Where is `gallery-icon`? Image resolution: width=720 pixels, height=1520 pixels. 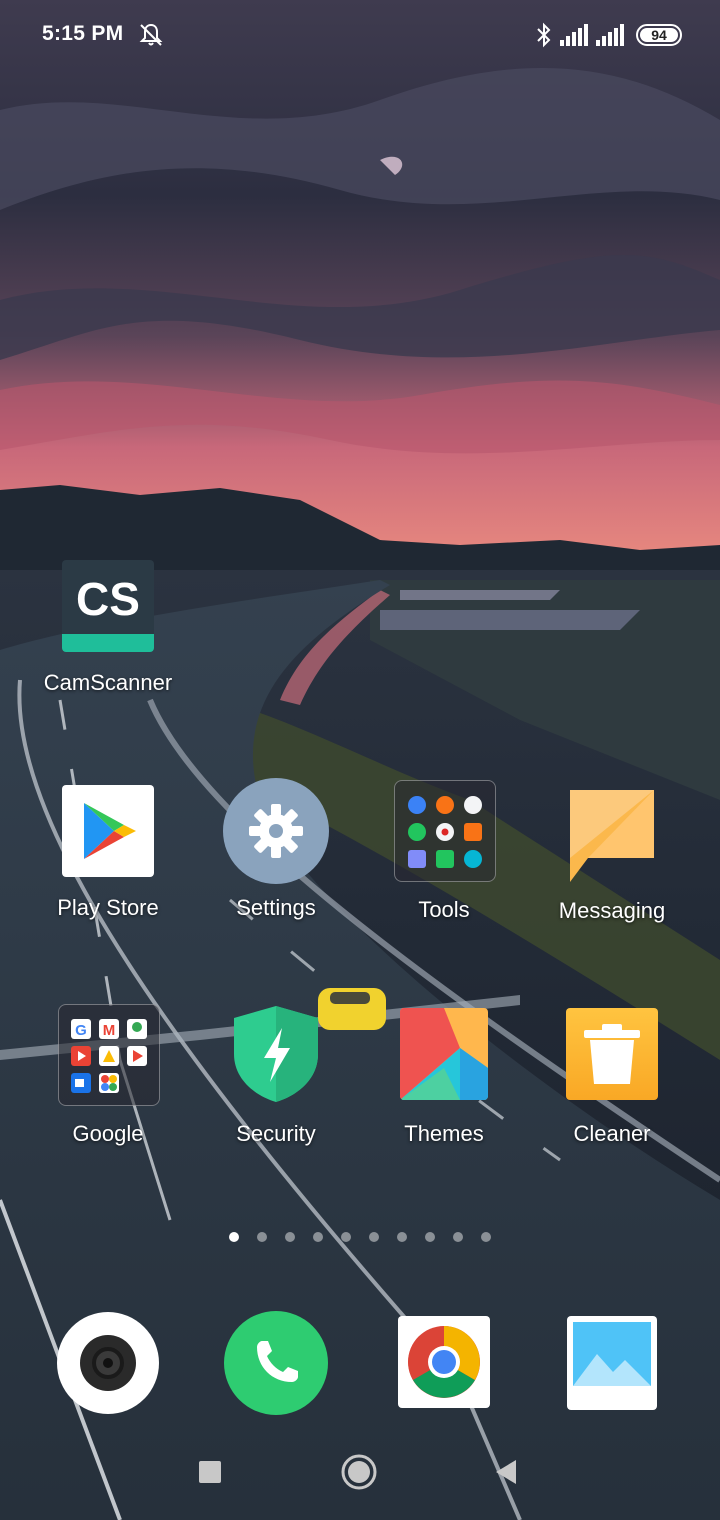
gallery-icon is located at coordinates (612, 1363).